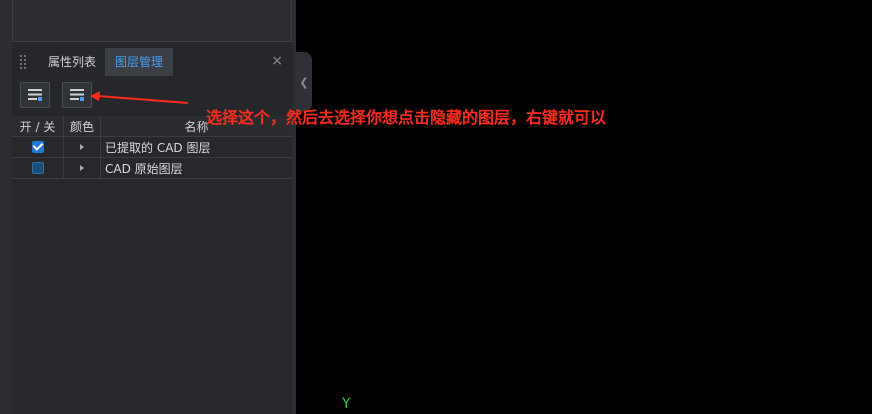  What do you see at coordinates (158, 147) in the screenshot?
I see `layer-name: 已提取的 CAD 图层` at bounding box center [158, 147].